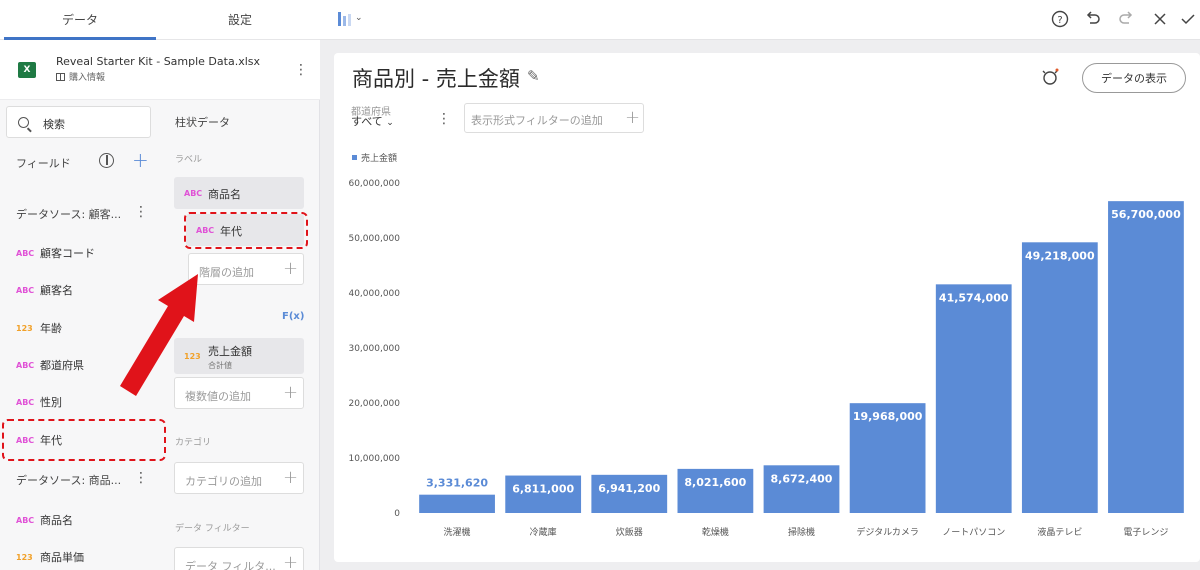 Image resolution: width=1200 pixels, height=570 pixels. What do you see at coordinates (344, 19) in the screenshot?
I see `bar-chart-icon` at bounding box center [344, 19].